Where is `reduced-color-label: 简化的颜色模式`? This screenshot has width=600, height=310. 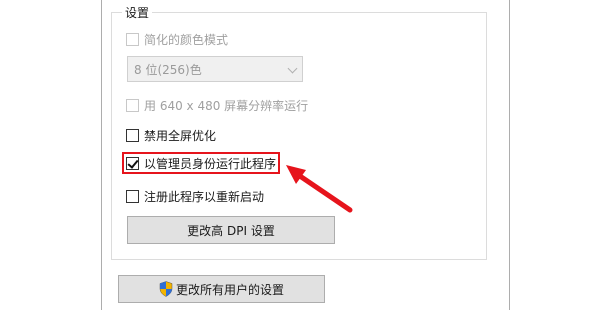
reduced-color-label: 简化的颜色模式 is located at coordinates (186, 39).